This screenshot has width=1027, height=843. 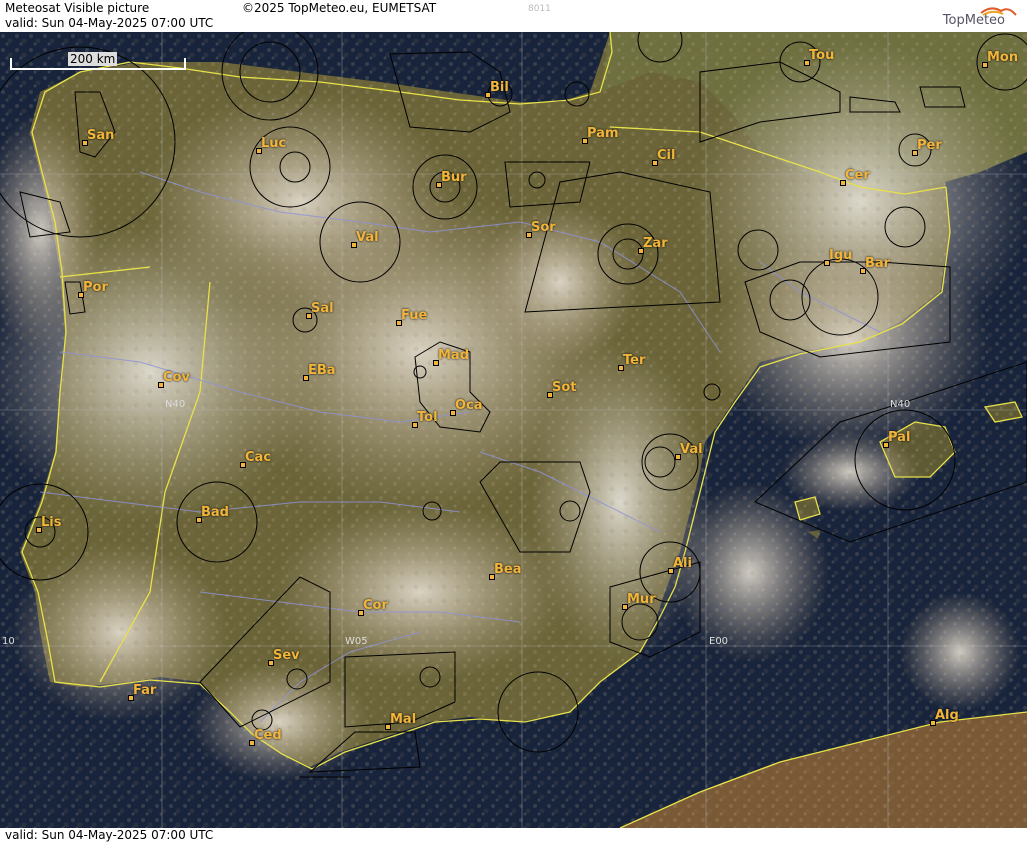 I want to click on footer-bar: valid: Sun 04-May-2025 07:00 UTC, so click(x=513, y=835).